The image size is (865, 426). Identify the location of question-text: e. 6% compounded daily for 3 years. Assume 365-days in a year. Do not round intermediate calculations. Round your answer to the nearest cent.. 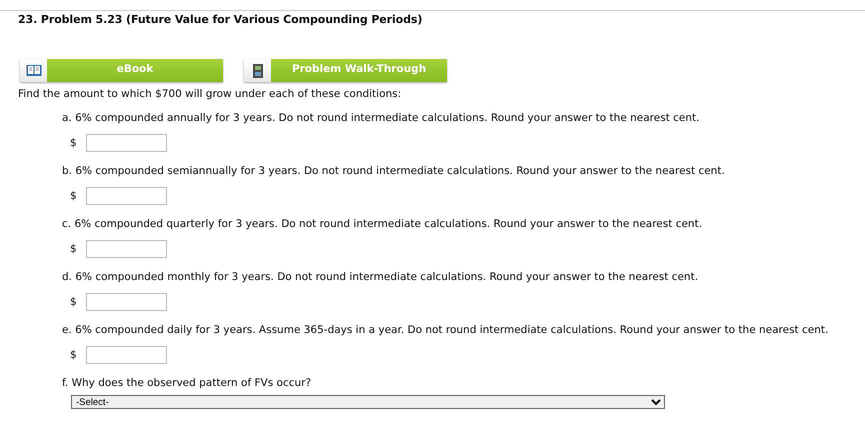
(446, 330).